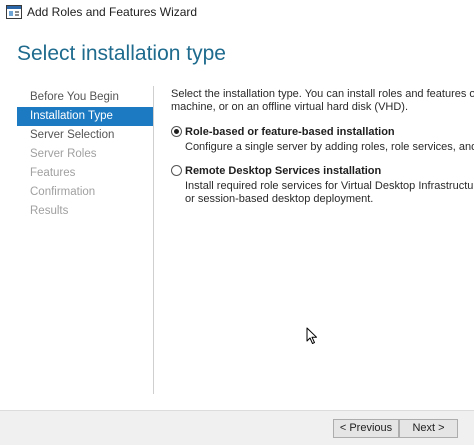  I want to click on nav-item-features: Features, so click(53, 173).